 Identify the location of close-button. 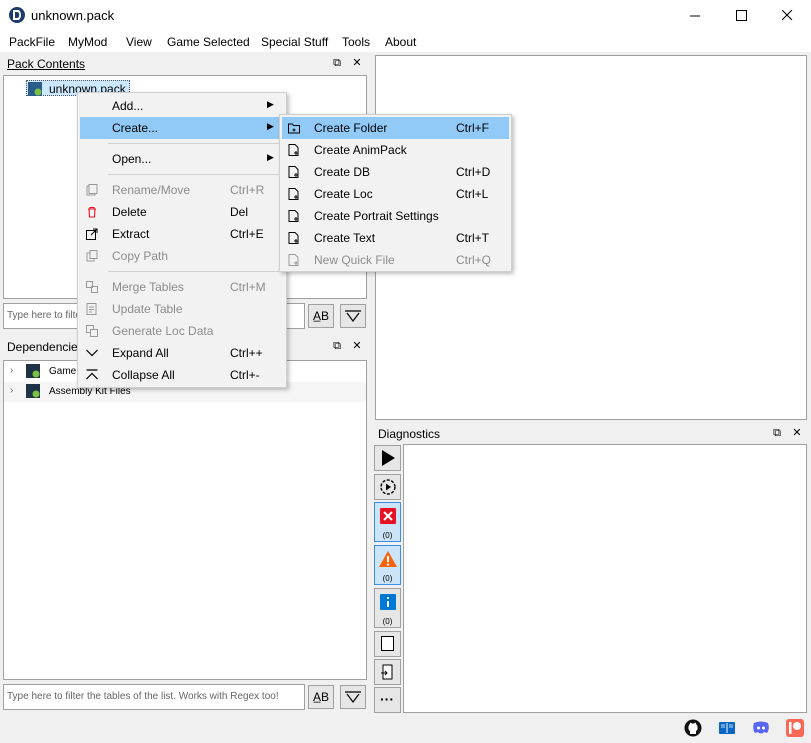
(787, 15).